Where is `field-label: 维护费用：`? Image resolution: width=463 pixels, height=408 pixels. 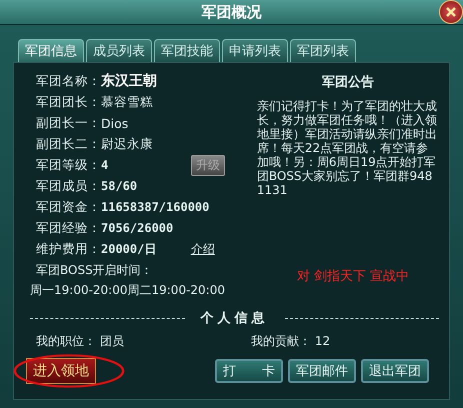
field-label: 维护费用： is located at coordinates (68, 249).